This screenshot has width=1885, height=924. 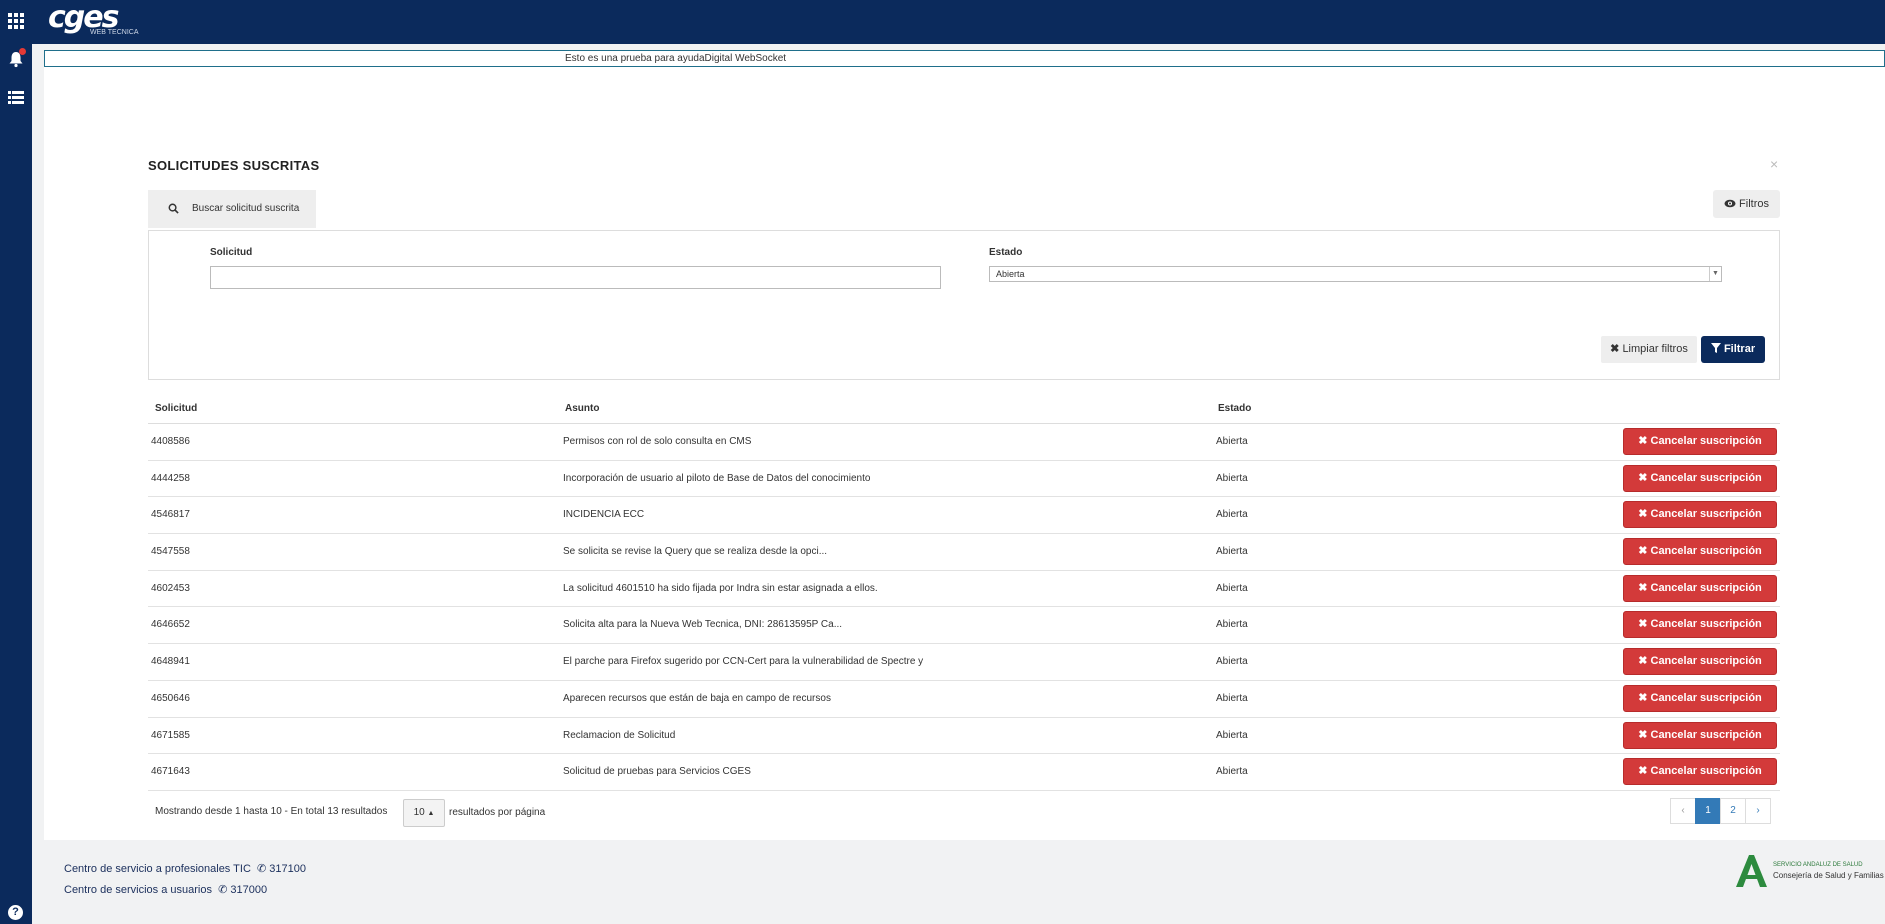 What do you see at coordinates (15, 912) in the screenshot?
I see `help-icon: ?` at bounding box center [15, 912].